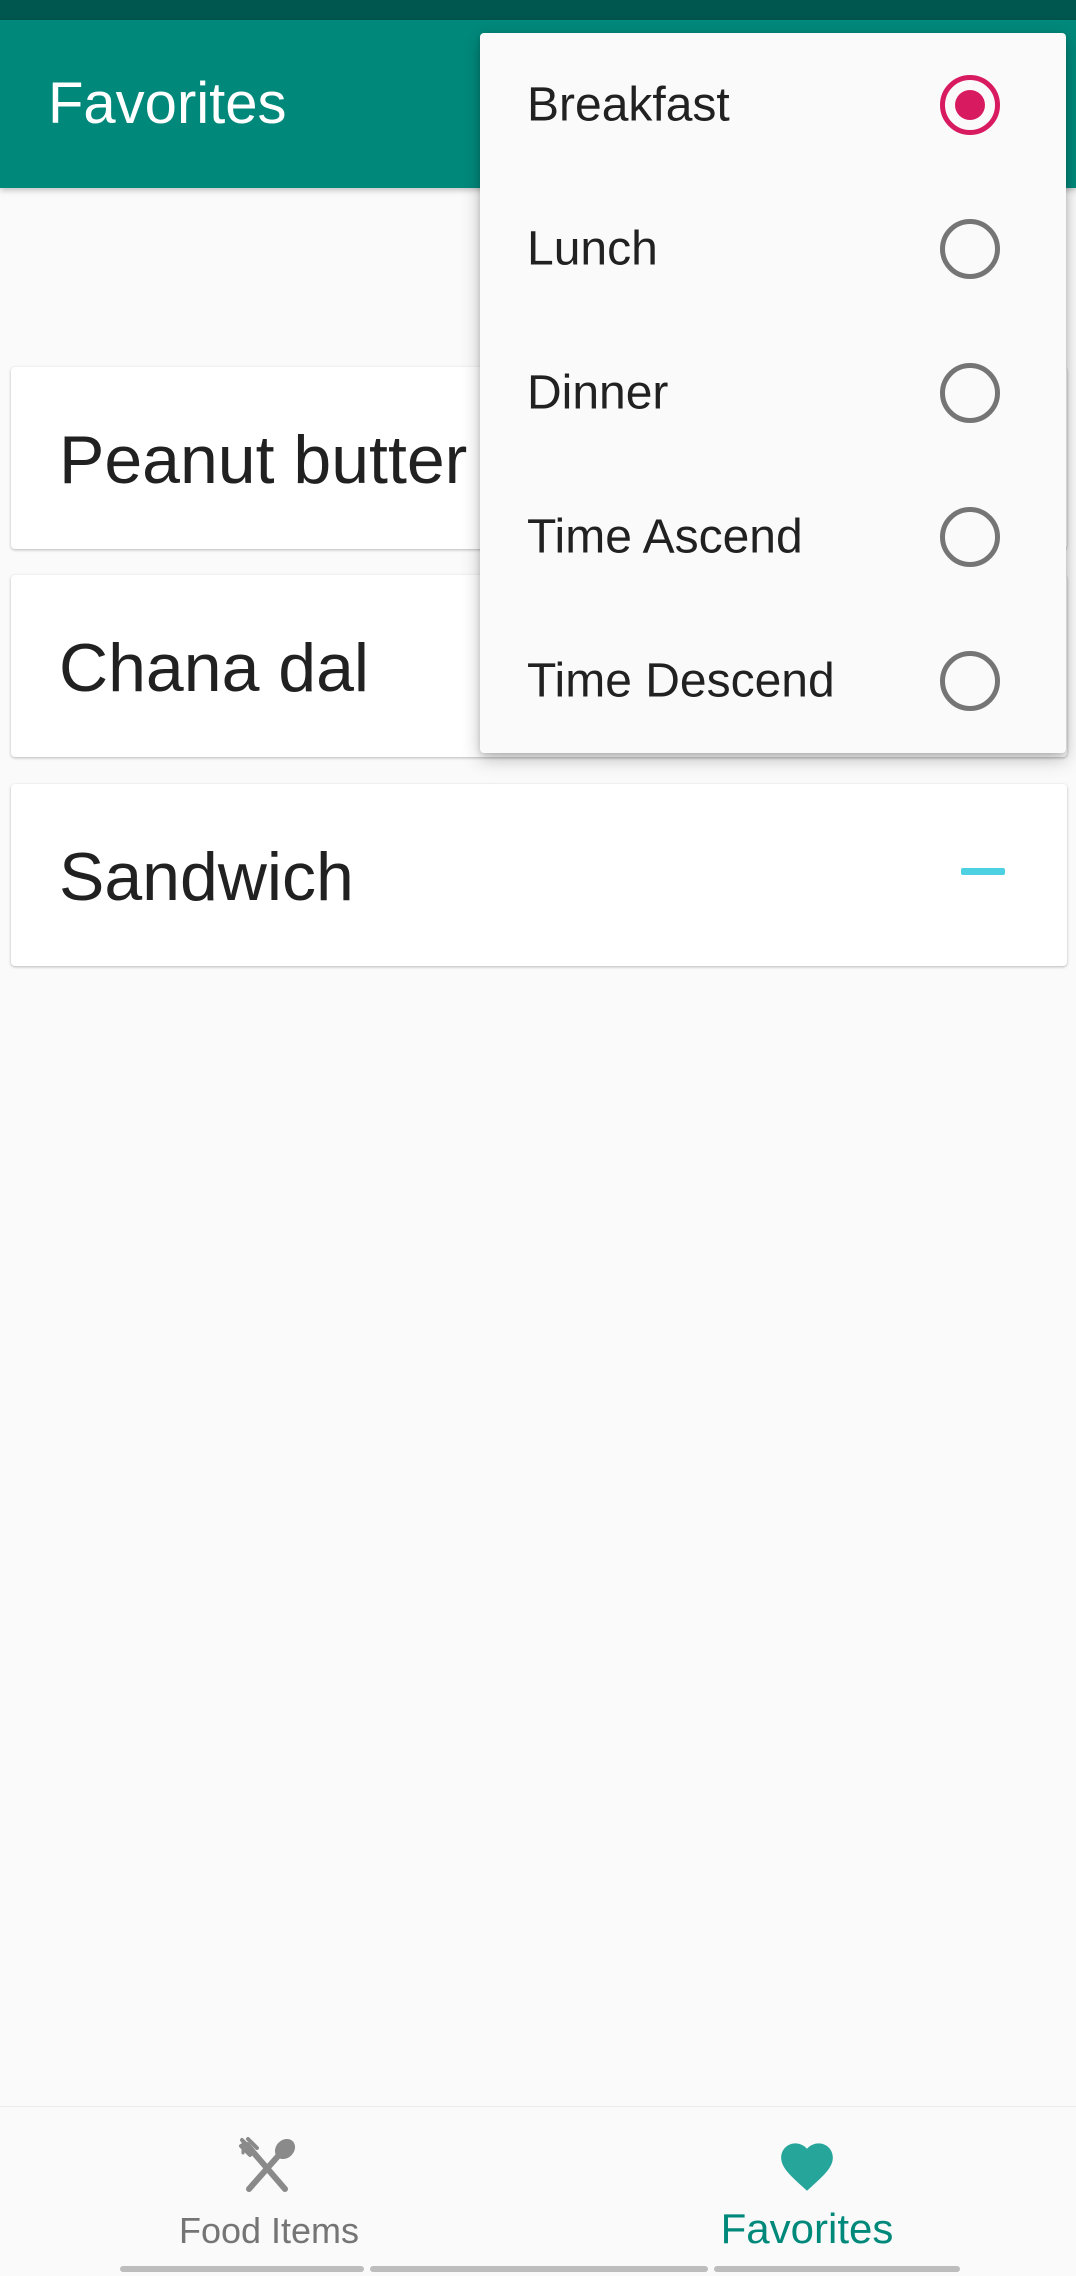 Image resolution: width=1076 pixels, height=2276 pixels. What do you see at coordinates (665, 537) in the screenshot?
I see `menu-item-label: Time Ascend` at bounding box center [665, 537].